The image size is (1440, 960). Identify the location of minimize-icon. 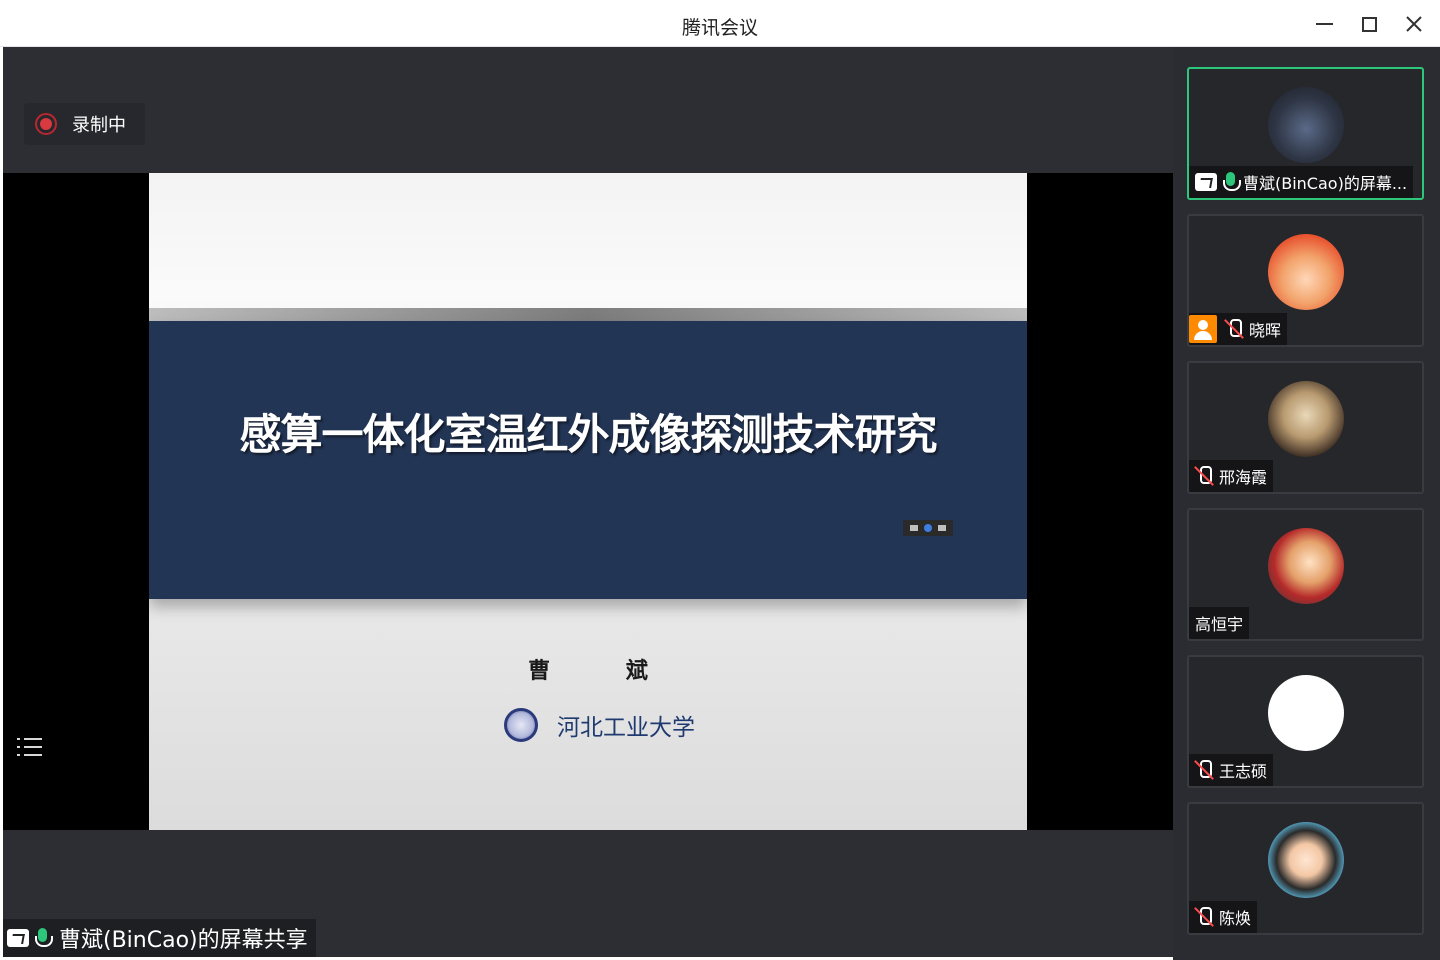
(1324, 24).